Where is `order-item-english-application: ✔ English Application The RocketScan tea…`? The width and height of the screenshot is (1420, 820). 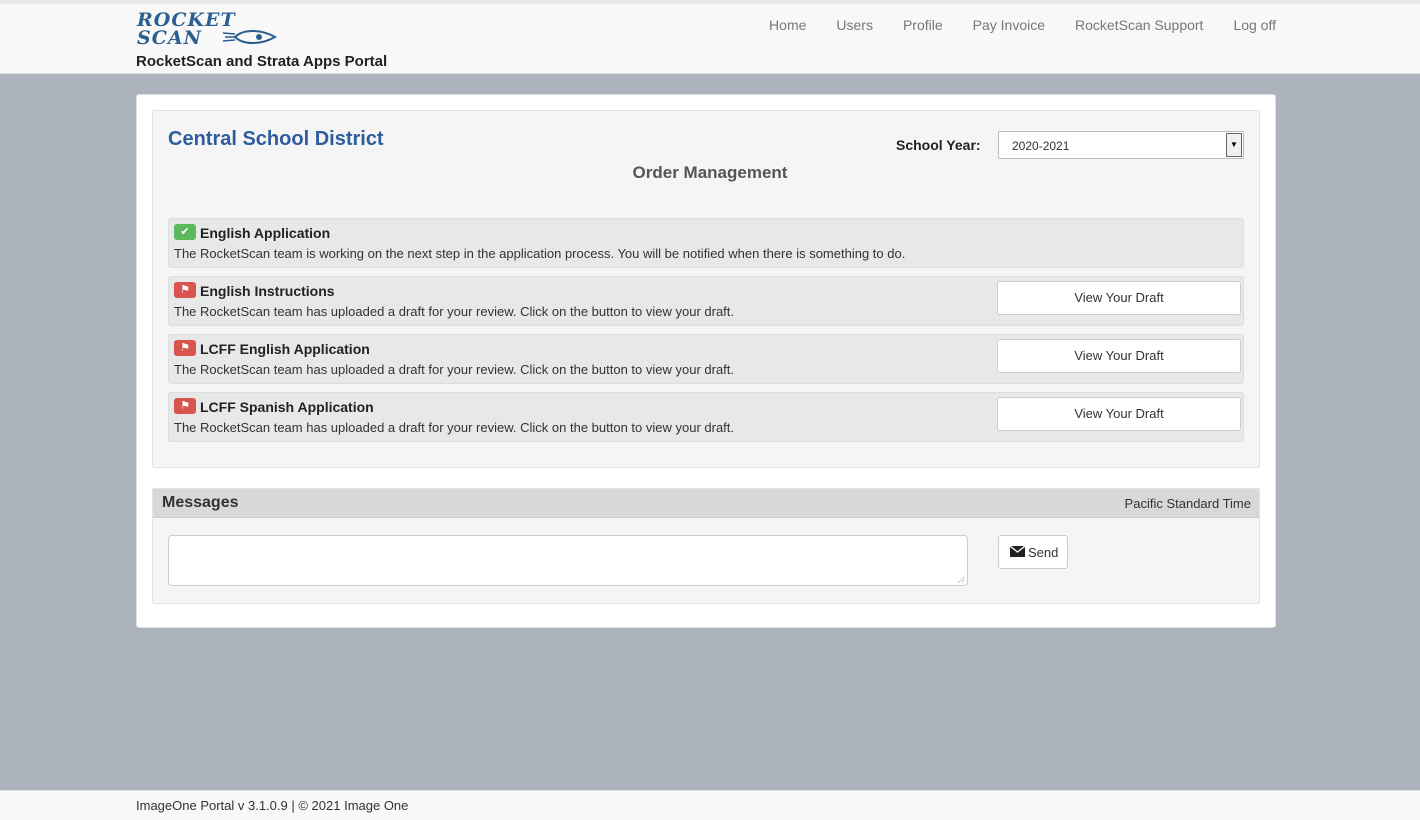 order-item-english-application: ✔ English Application The RocketScan tea… is located at coordinates (706, 243).